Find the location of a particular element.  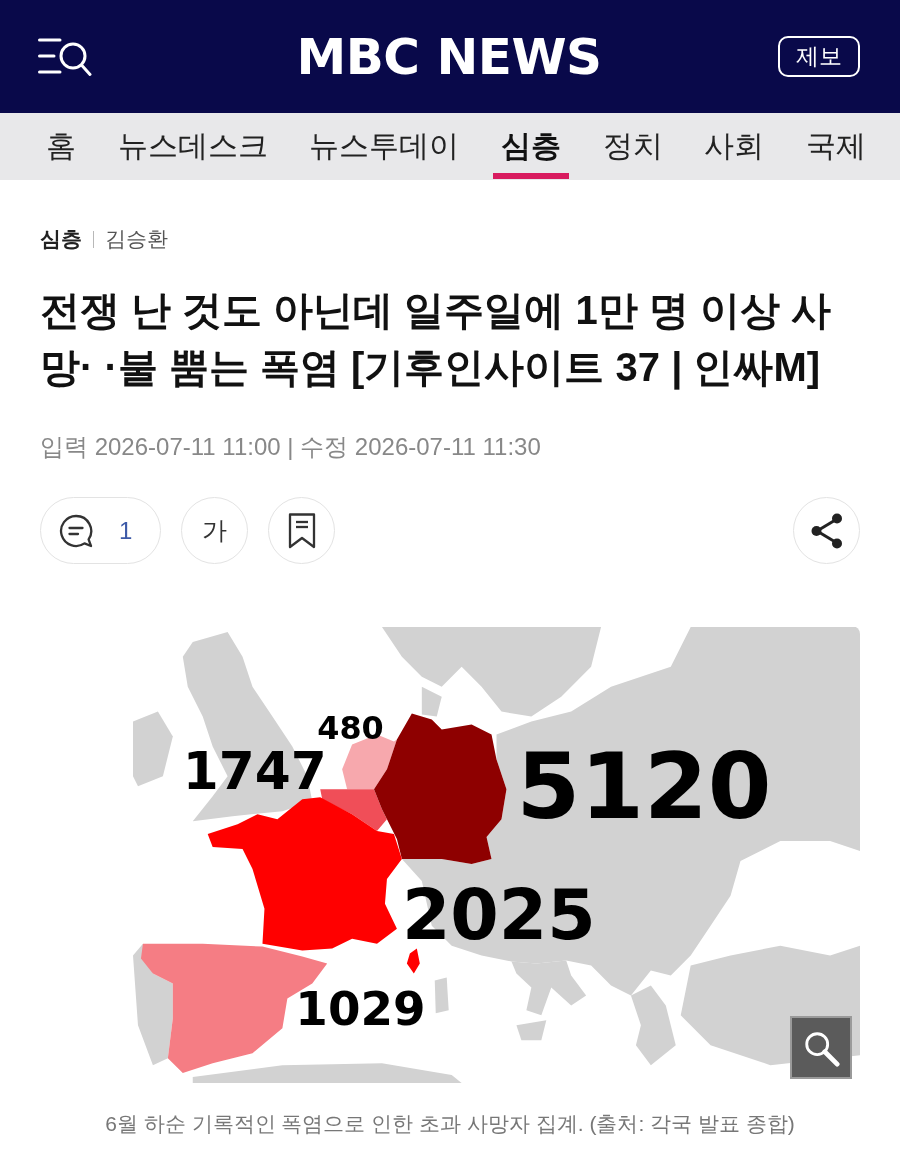

font-size-button: 가 is located at coordinates (214, 530).